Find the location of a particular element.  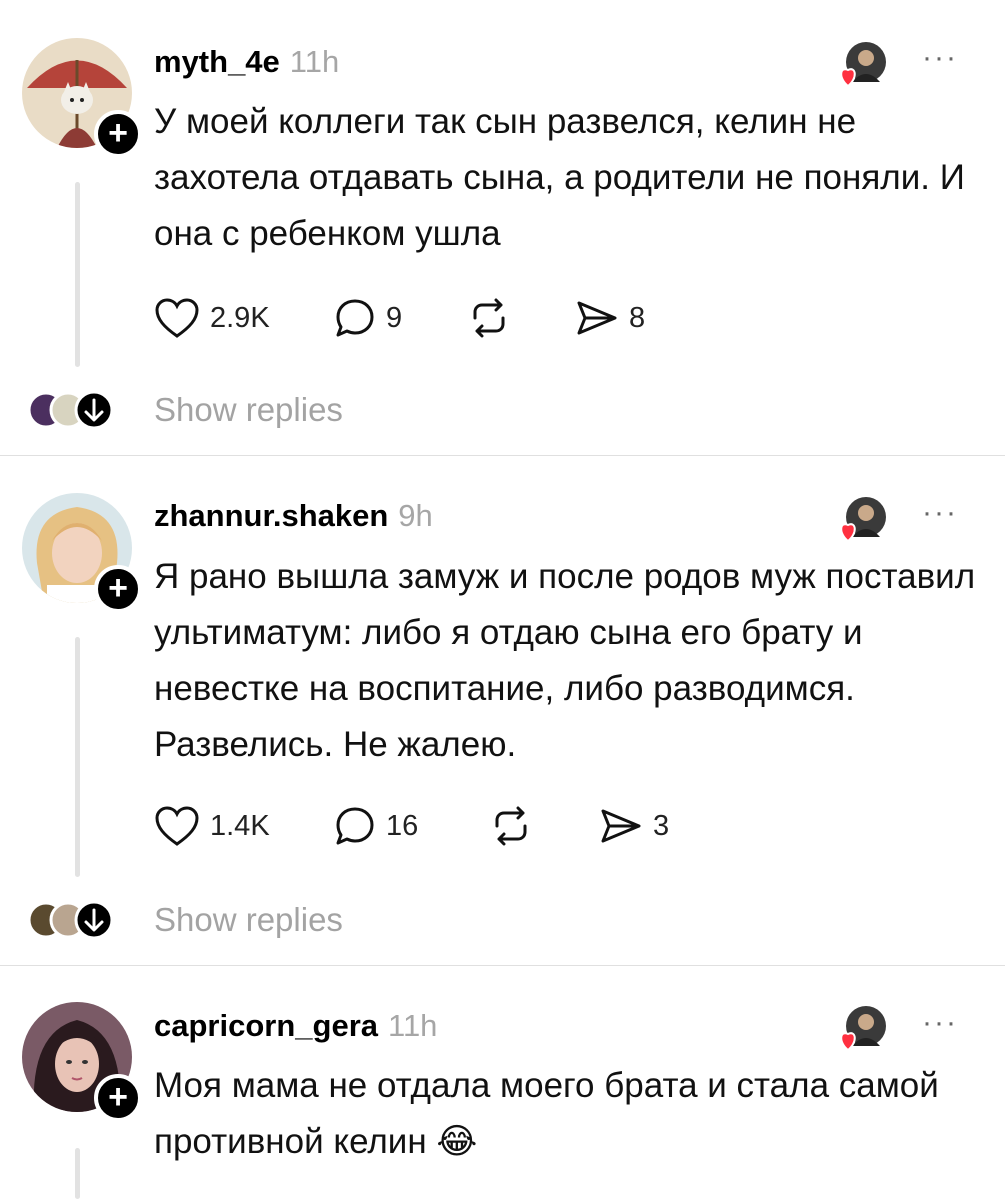

like-count: 2.9K is located at coordinates (240, 317).